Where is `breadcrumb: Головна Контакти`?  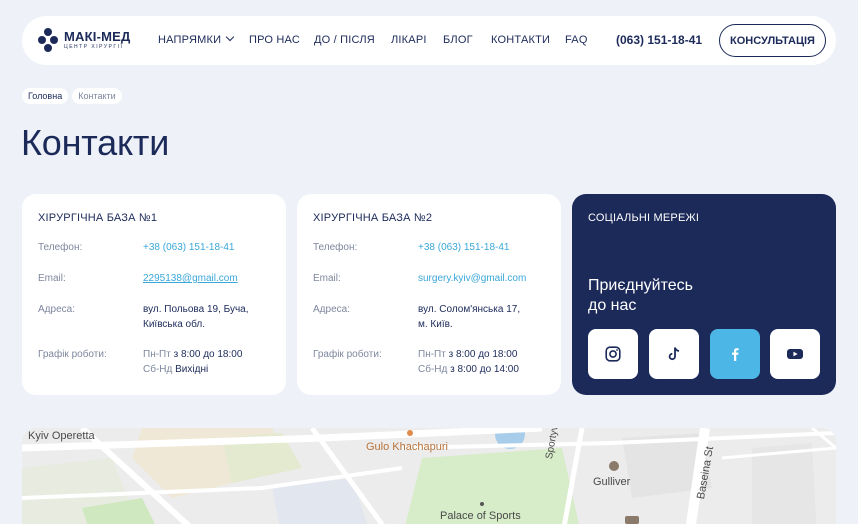
breadcrumb: Головна Контакти is located at coordinates (72, 96).